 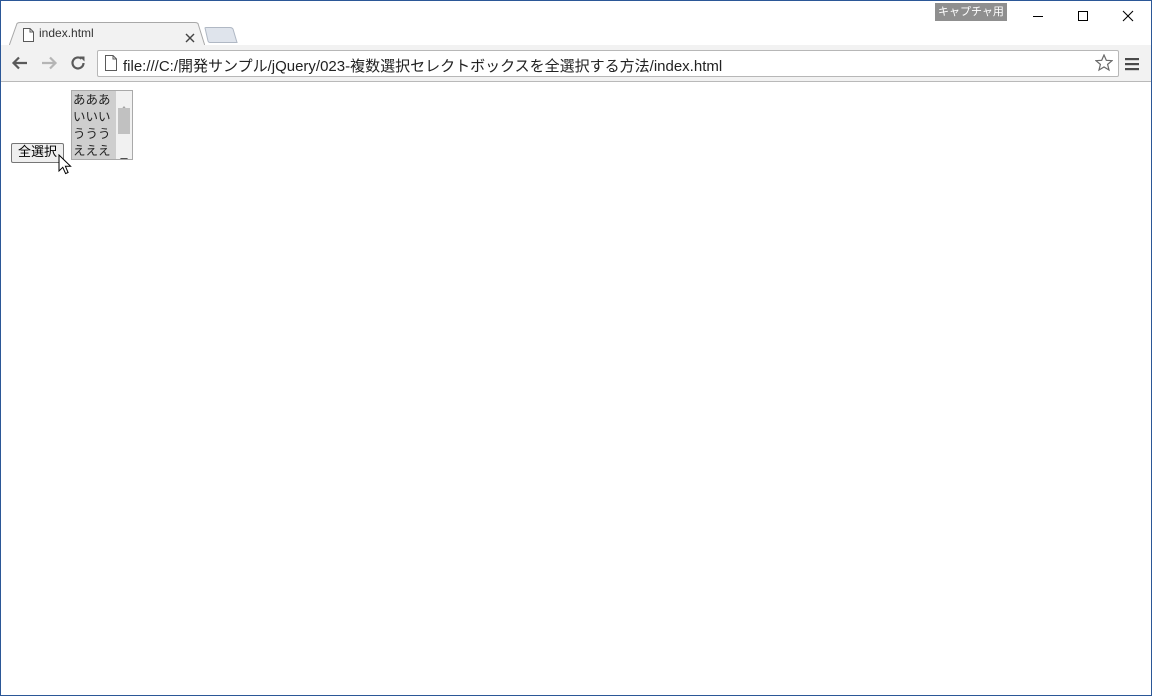 I want to click on minimize-button, so click(x=1038, y=16).